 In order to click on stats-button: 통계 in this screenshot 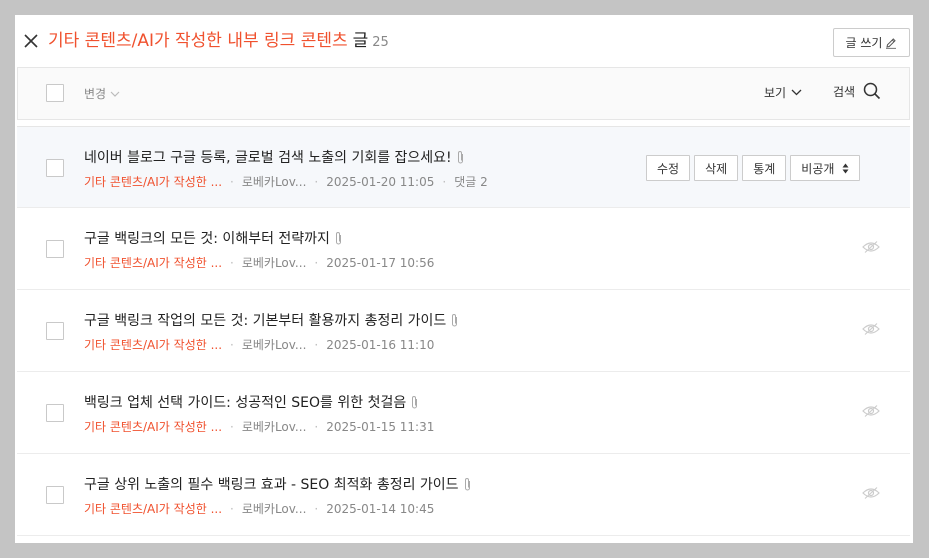, I will do `click(764, 168)`.